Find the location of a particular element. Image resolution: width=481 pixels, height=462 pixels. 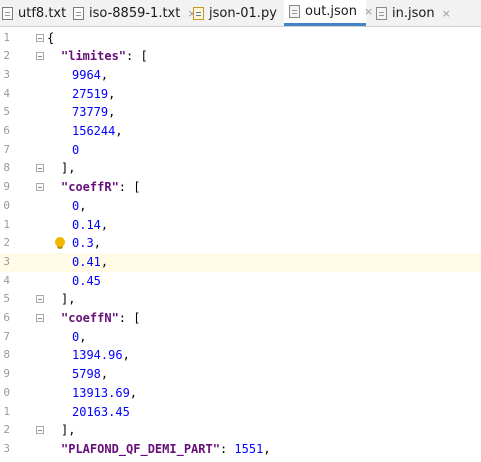

code-line: 7 0, is located at coordinates (240, 337).